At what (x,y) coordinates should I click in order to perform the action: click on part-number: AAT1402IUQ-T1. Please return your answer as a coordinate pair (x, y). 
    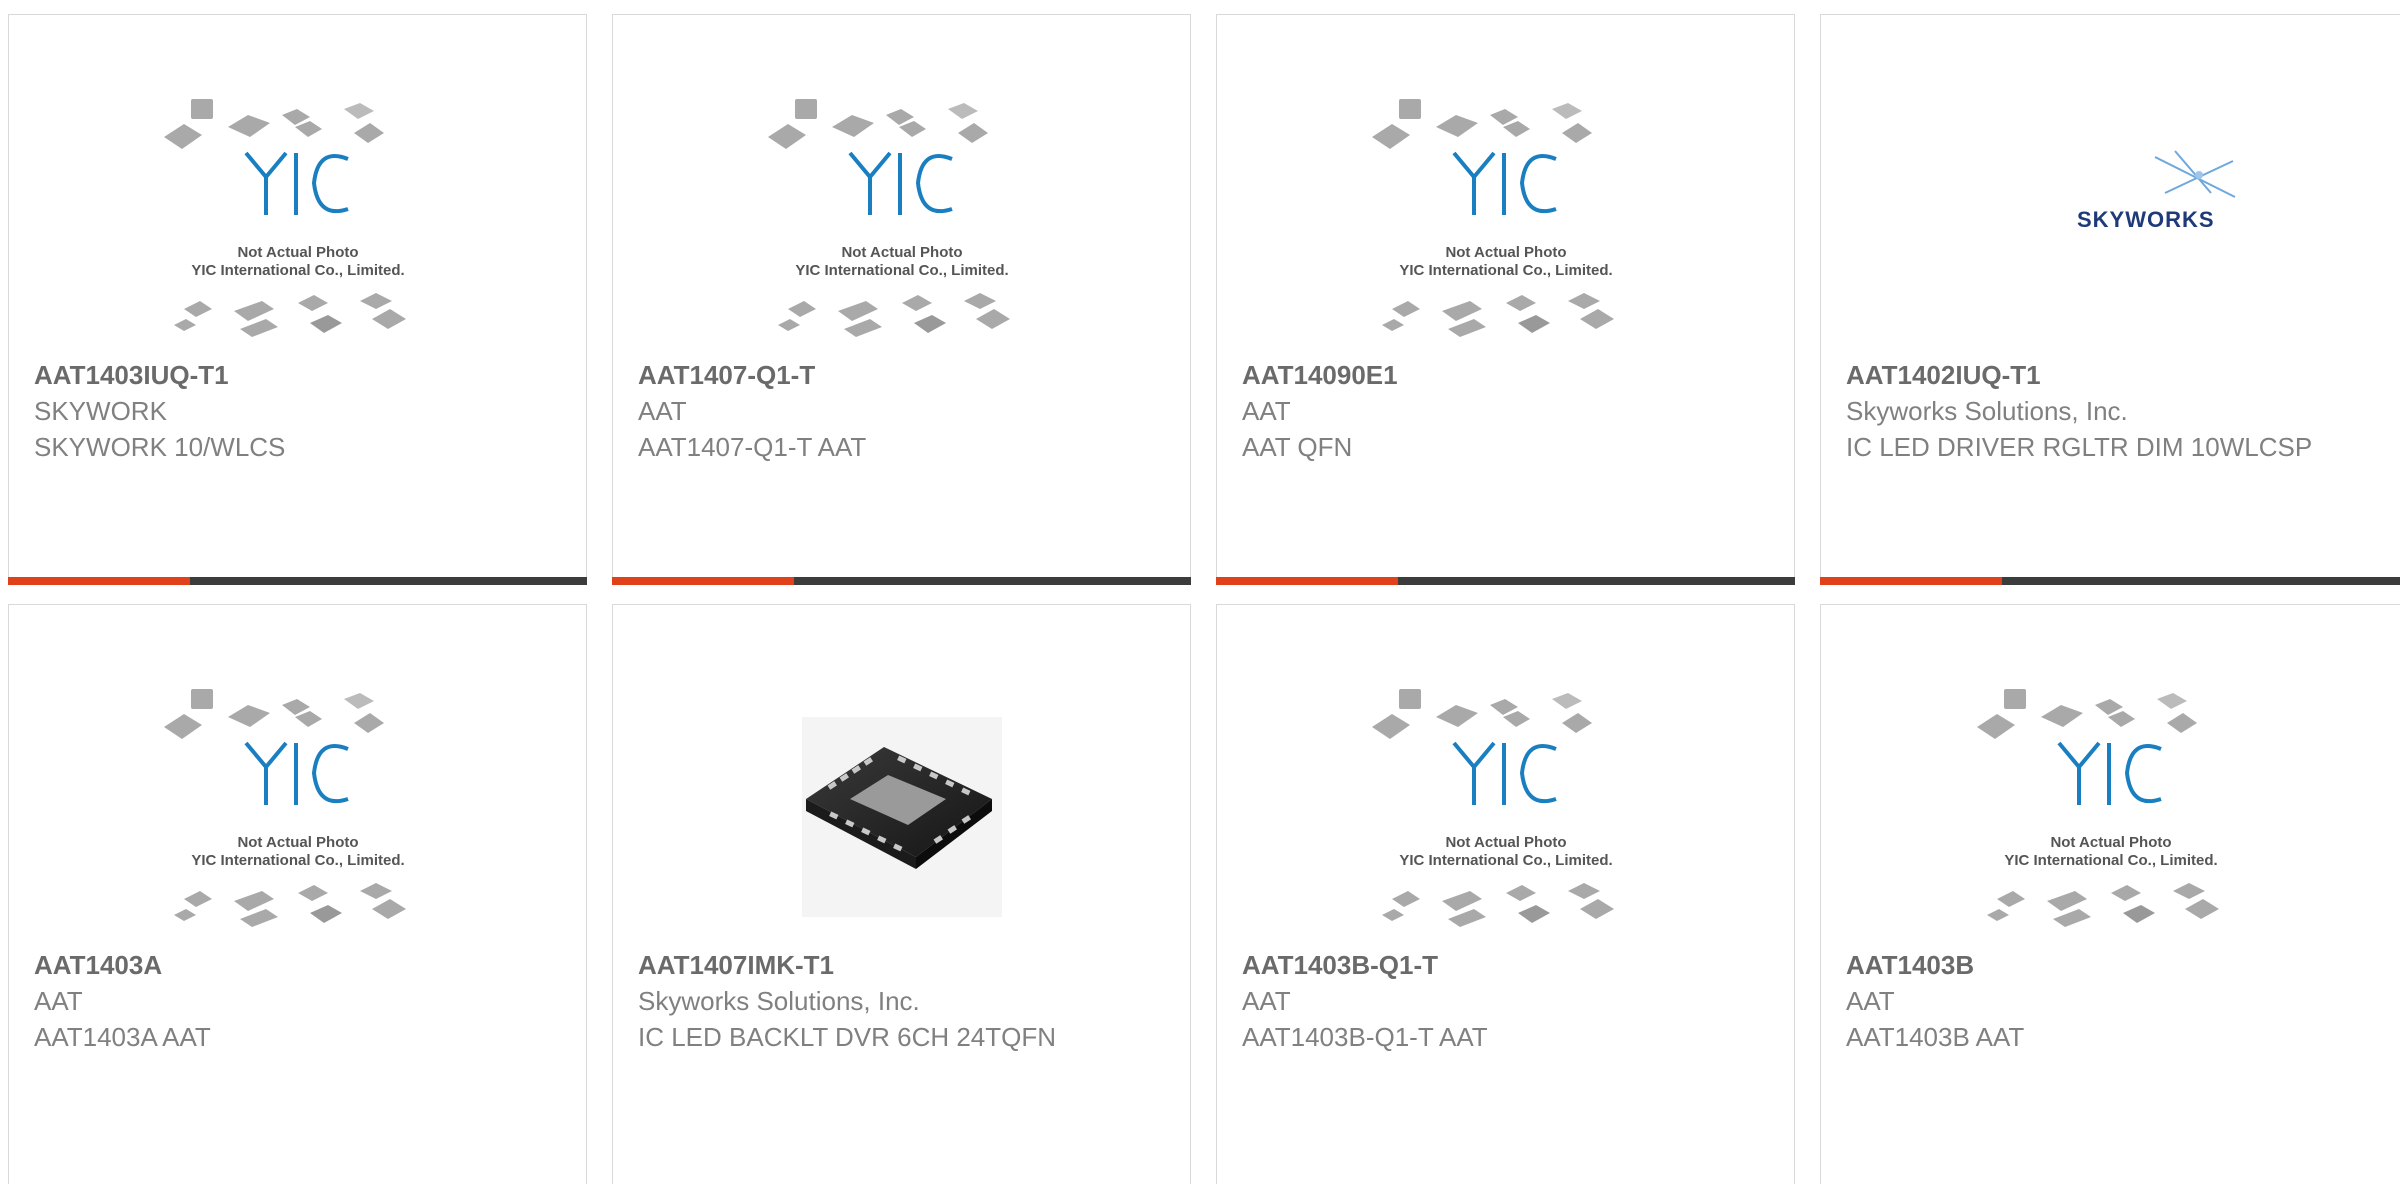
    Looking at the image, I should click on (1943, 375).